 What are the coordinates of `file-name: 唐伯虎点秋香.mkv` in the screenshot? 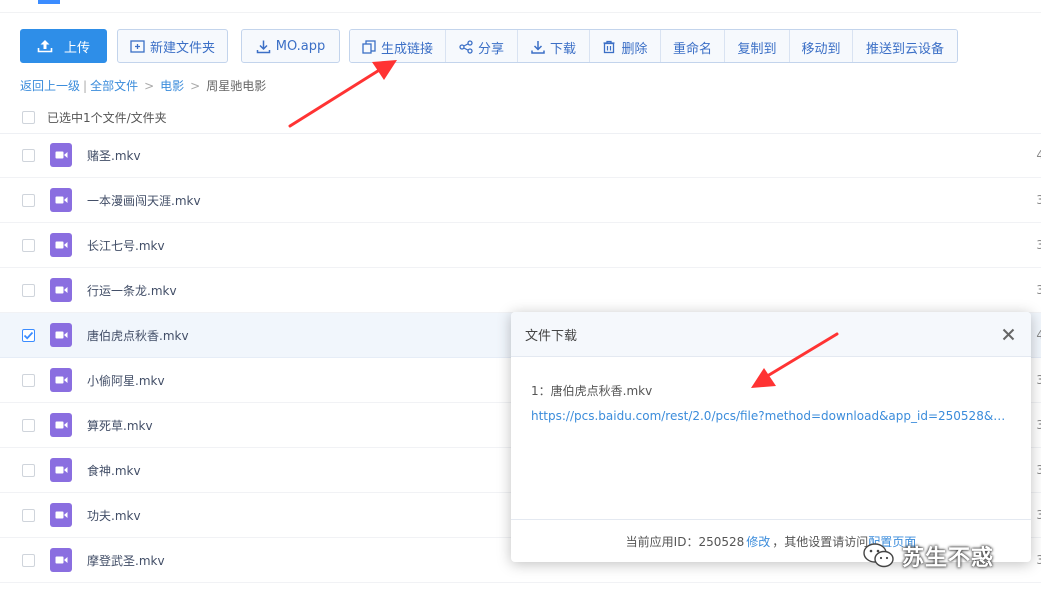 It's located at (138, 335).